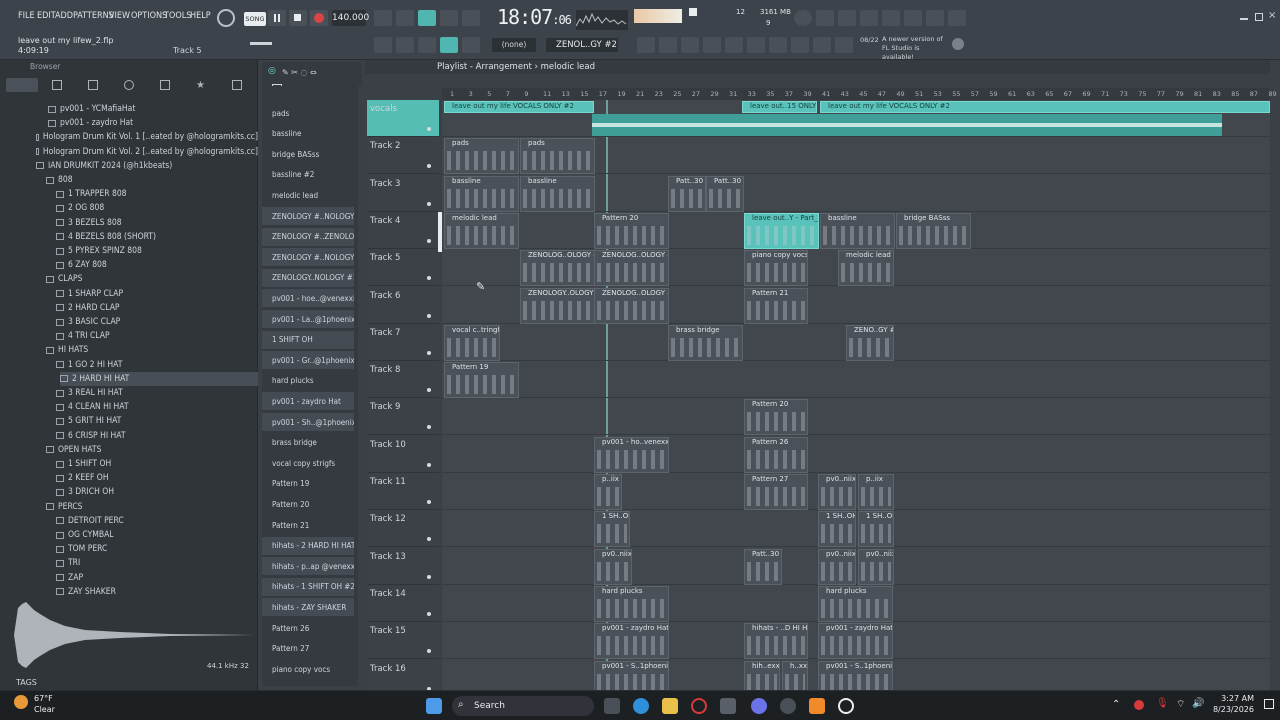 The image size is (1280, 720). What do you see at coordinates (803, 18) in the screenshot?
I see `online-icon` at bounding box center [803, 18].